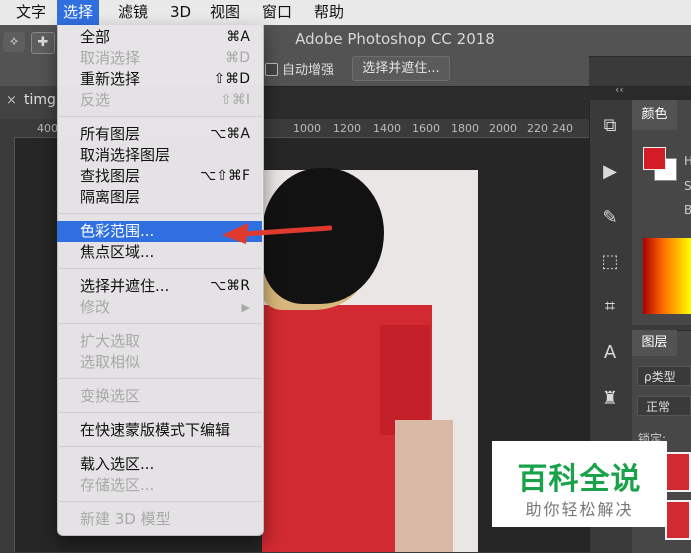 This screenshot has width=691, height=553. I want to click on ruler-tick: 220, so click(537, 128).